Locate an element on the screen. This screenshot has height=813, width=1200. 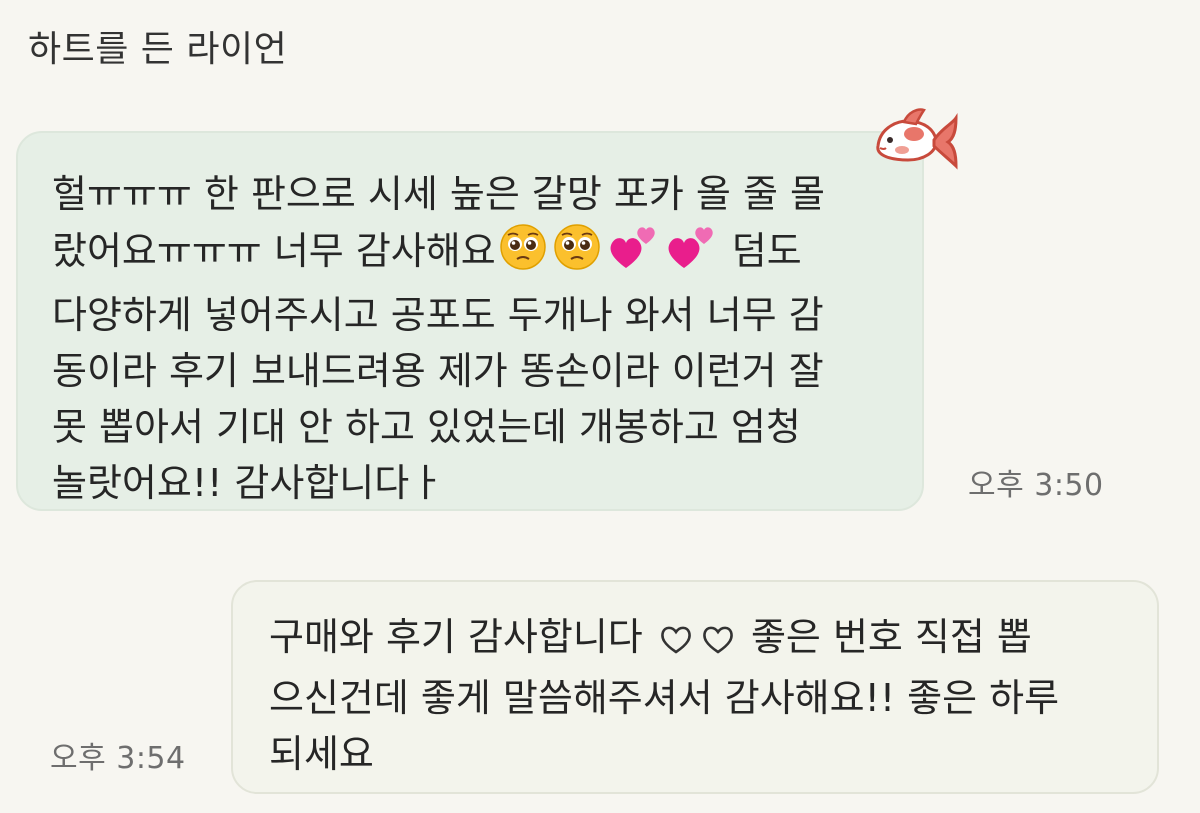
message-time: 오후 3:50 is located at coordinates (1036, 485).